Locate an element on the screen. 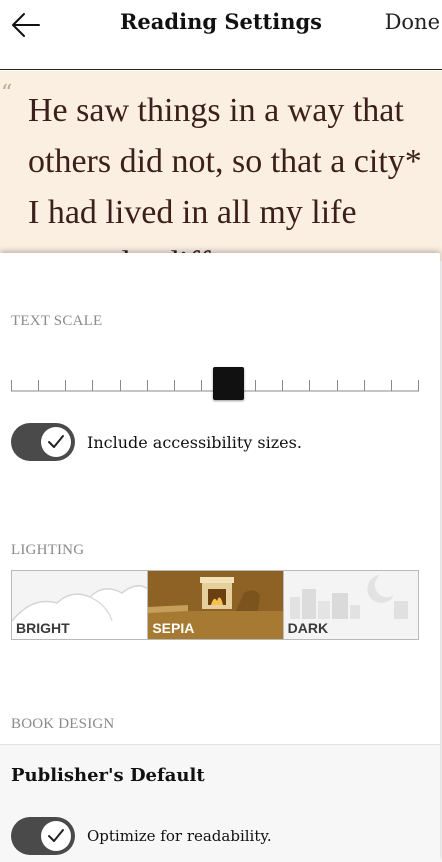 The height and width of the screenshot is (862, 442). slider-thumb is located at coordinates (228, 383).